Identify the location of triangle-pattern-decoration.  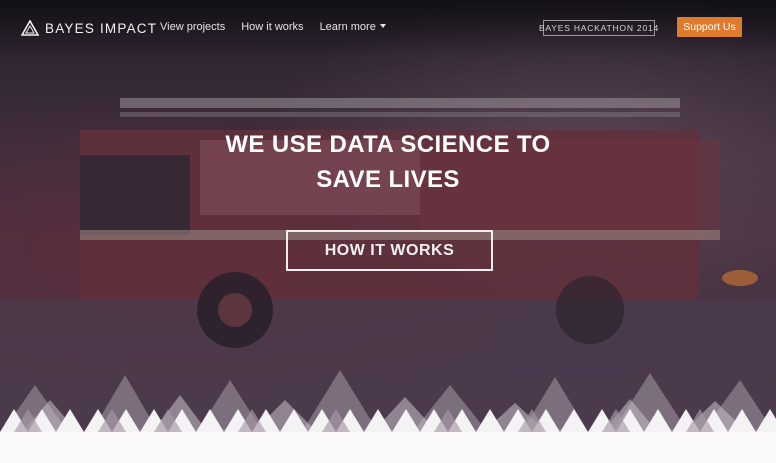
(388, 401).